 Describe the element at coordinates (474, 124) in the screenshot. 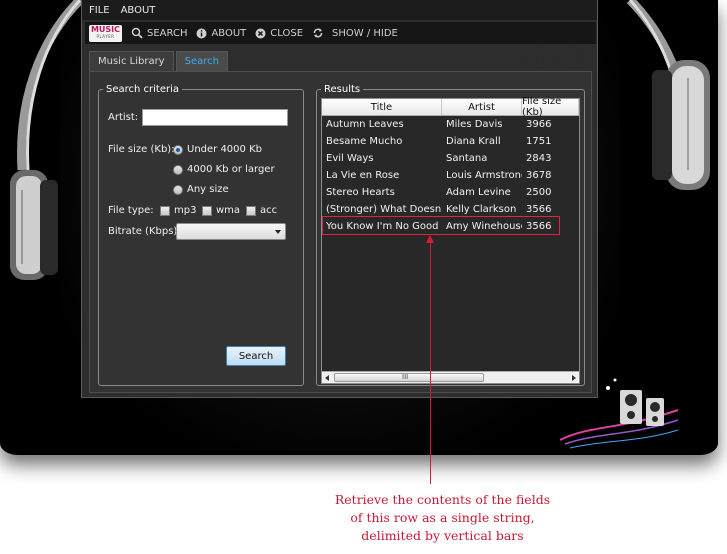

I see `cell-artist: Miles Davis` at that location.